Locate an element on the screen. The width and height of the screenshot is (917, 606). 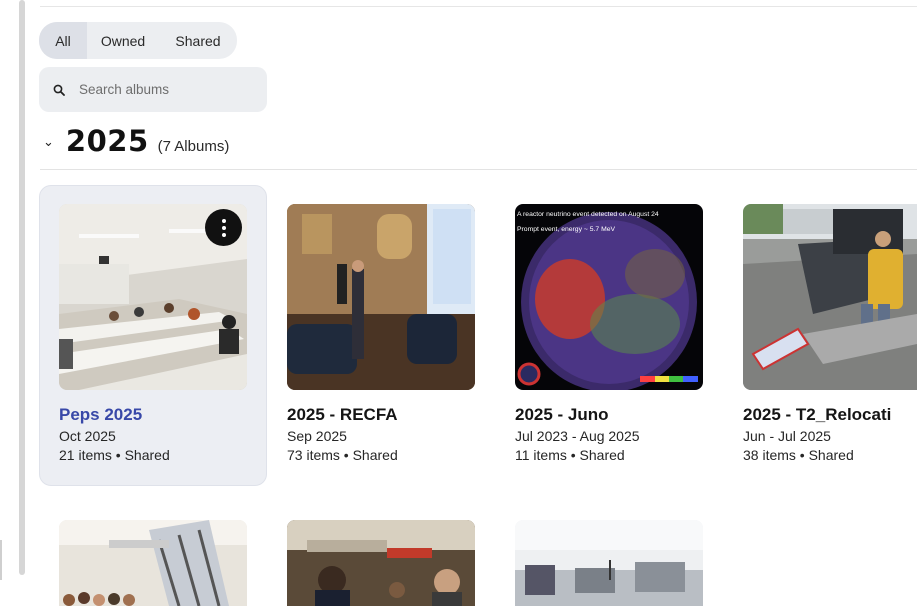
chevron-down-icon: ⌄ is located at coordinates (48, 142).